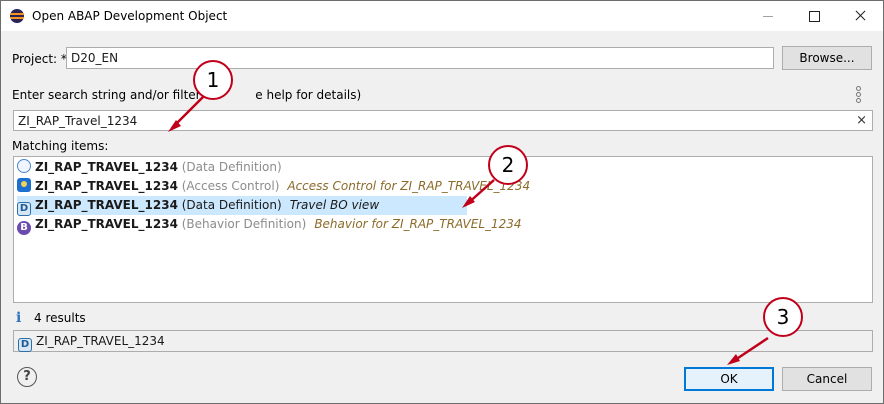 Image resolution: width=884 pixels, height=404 pixels. I want to click on callout-2: 2, so click(508, 165).